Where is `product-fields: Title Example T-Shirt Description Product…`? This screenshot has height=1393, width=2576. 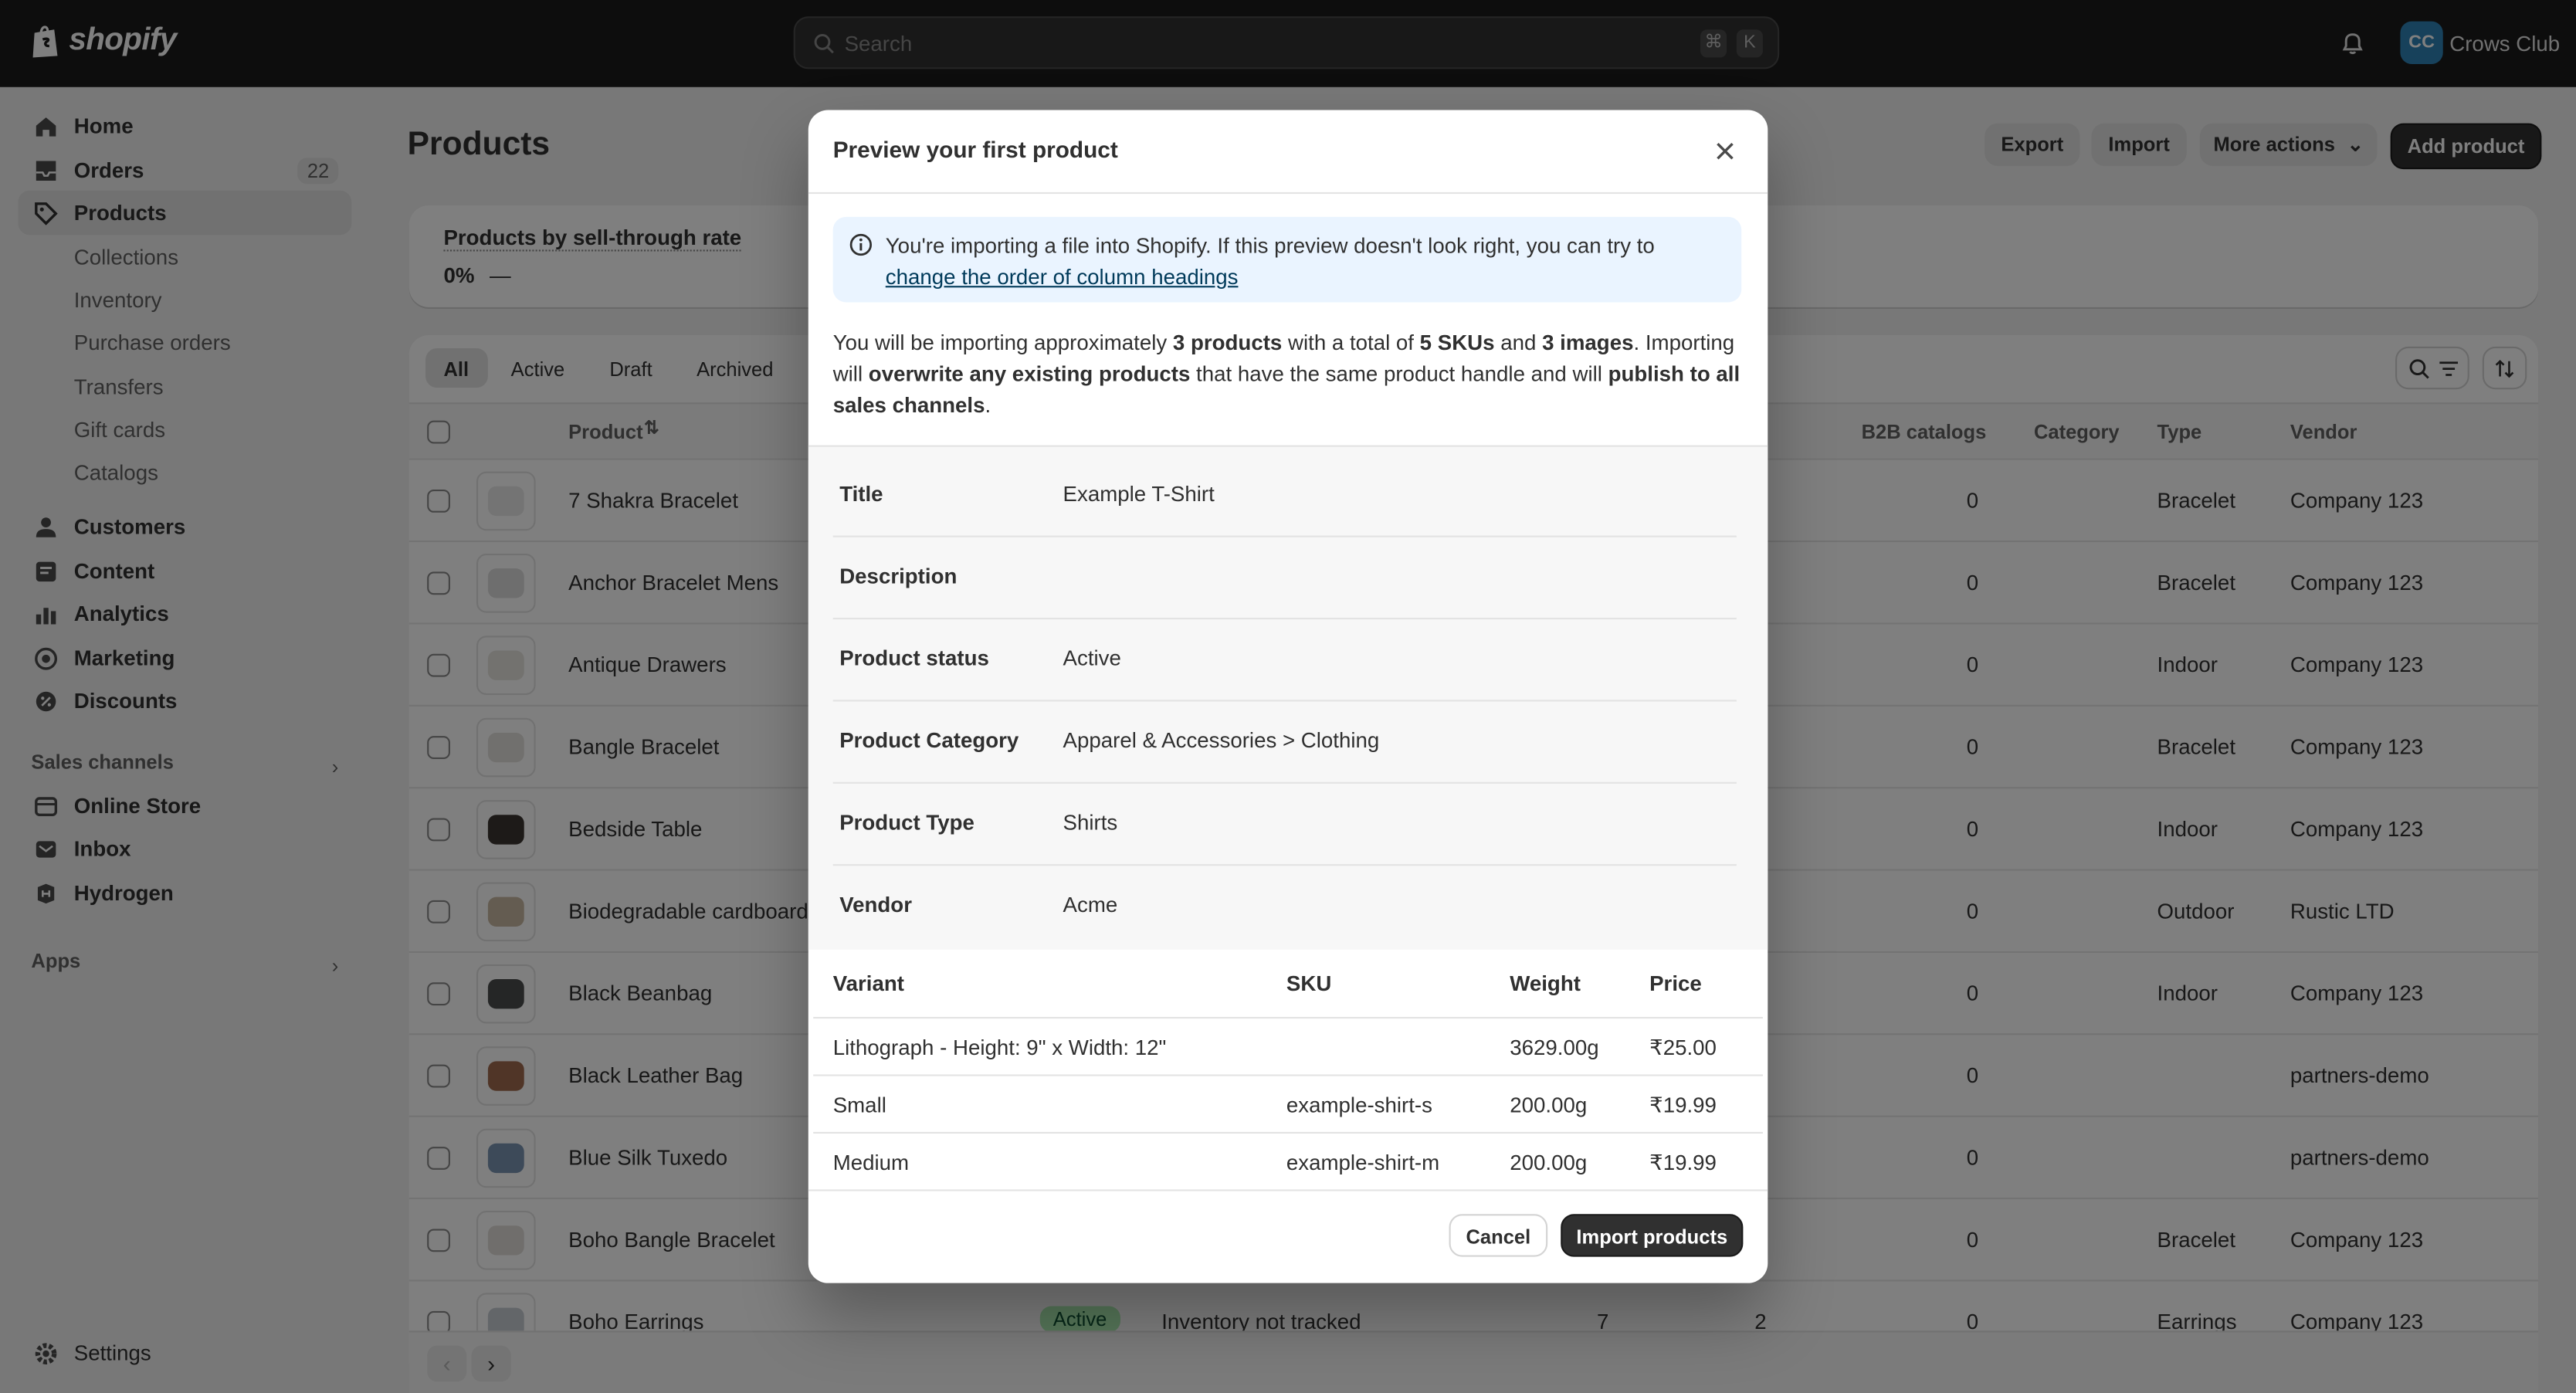 product-fields: Title Example T-Shirt Description Product… is located at coordinates (1288, 698).